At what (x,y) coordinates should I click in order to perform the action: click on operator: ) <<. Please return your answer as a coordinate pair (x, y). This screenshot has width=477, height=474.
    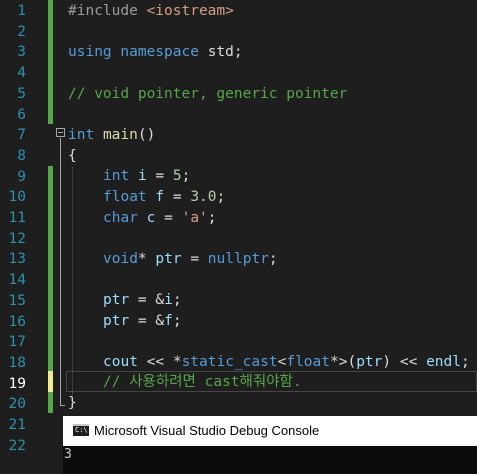
    Looking at the image, I should click on (404, 362).